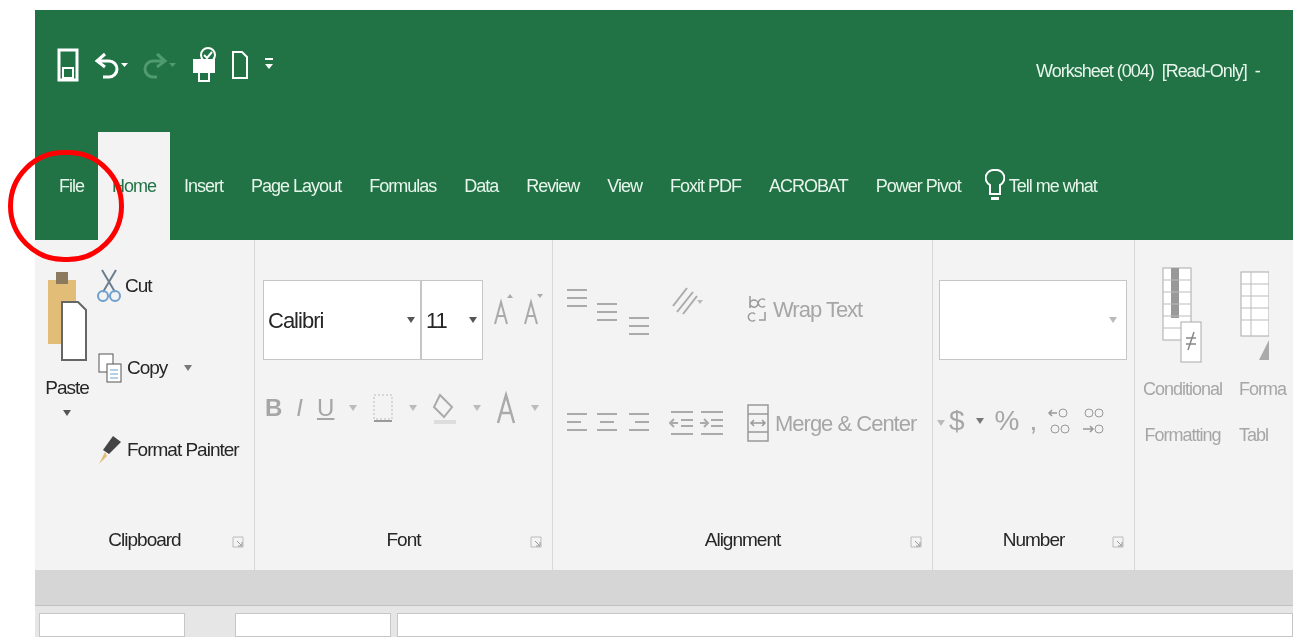 The image size is (1293, 637). I want to click on paste-button: Paste, so click(67, 342).